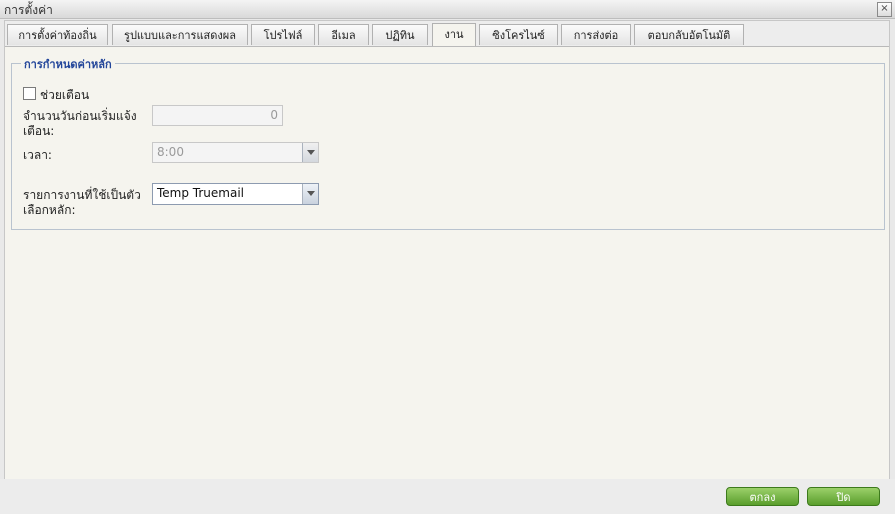 Image resolution: width=895 pixels, height=514 pixels. I want to click on tab-email: อีเมล, so click(343, 34).